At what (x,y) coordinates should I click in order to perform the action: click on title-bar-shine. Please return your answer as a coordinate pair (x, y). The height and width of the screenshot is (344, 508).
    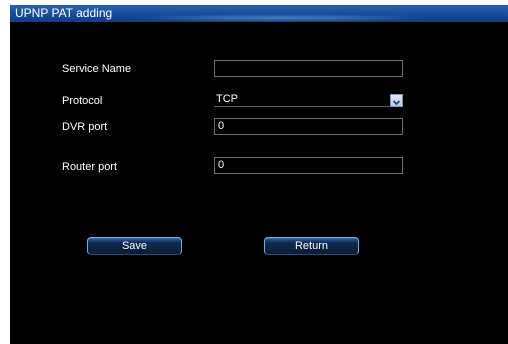
    Looking at the image, I should click on (280, 18).